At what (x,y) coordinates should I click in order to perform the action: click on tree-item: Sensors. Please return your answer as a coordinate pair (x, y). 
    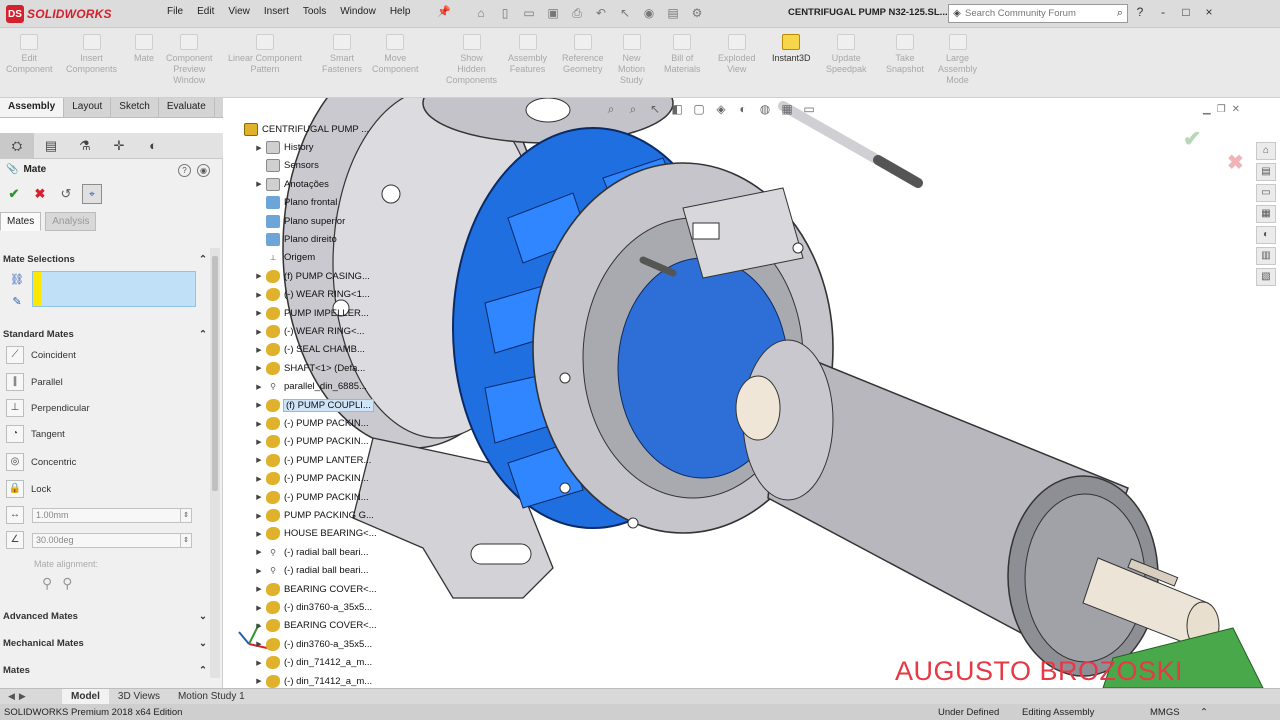
    Looking at the image, I should click on (285, 165).